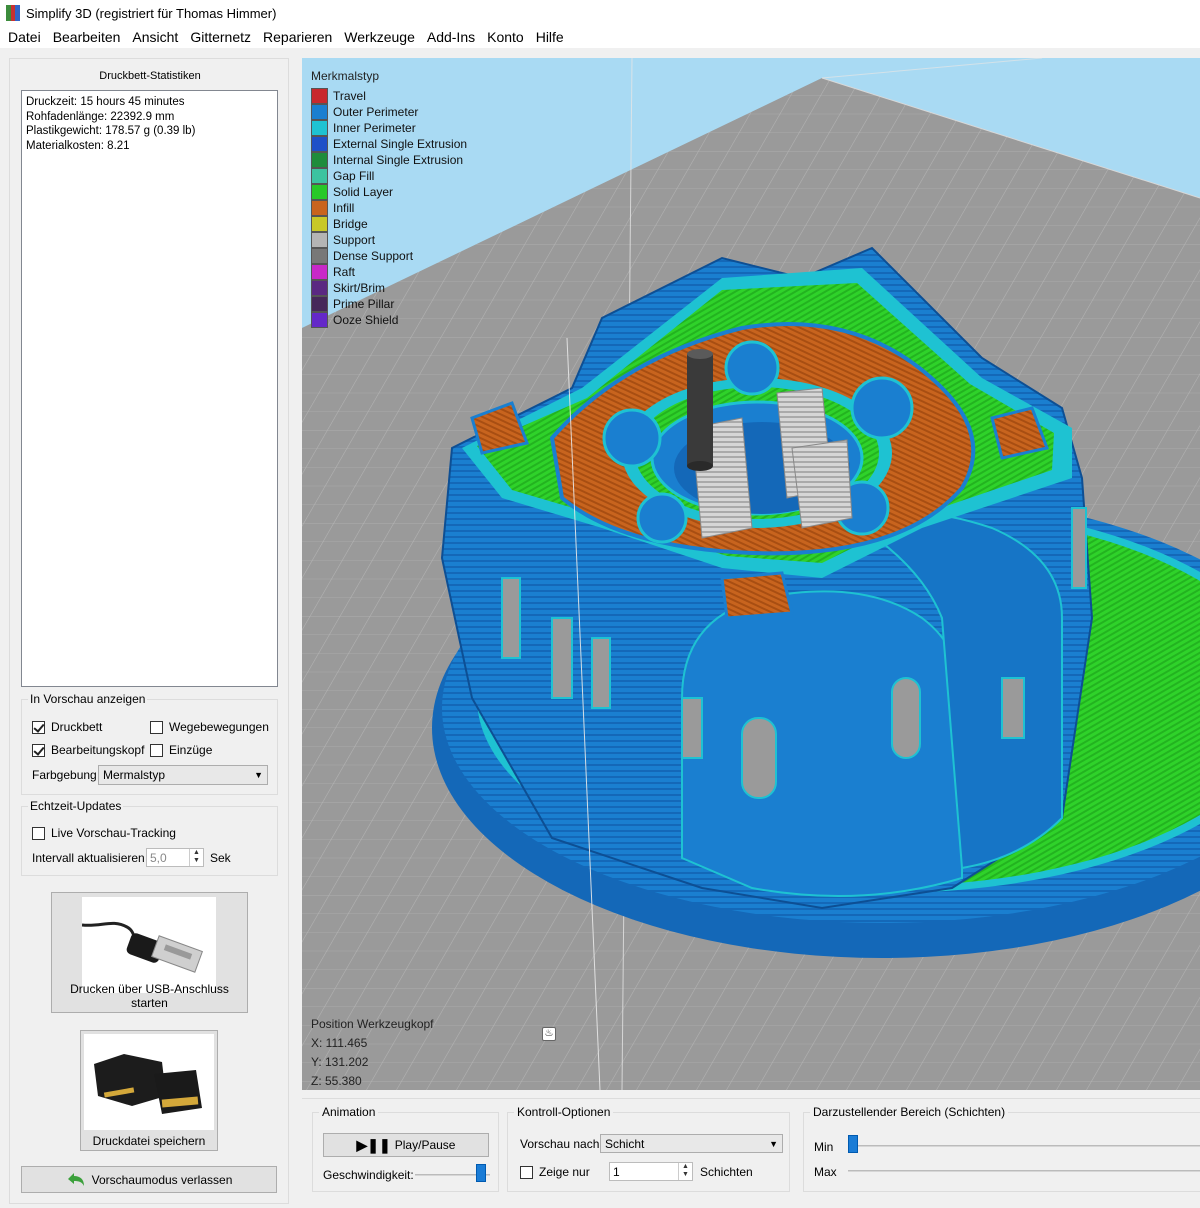 The image size is (1200, 1208). I want to click on einzuege-checkbox-box, so click(156, 750).